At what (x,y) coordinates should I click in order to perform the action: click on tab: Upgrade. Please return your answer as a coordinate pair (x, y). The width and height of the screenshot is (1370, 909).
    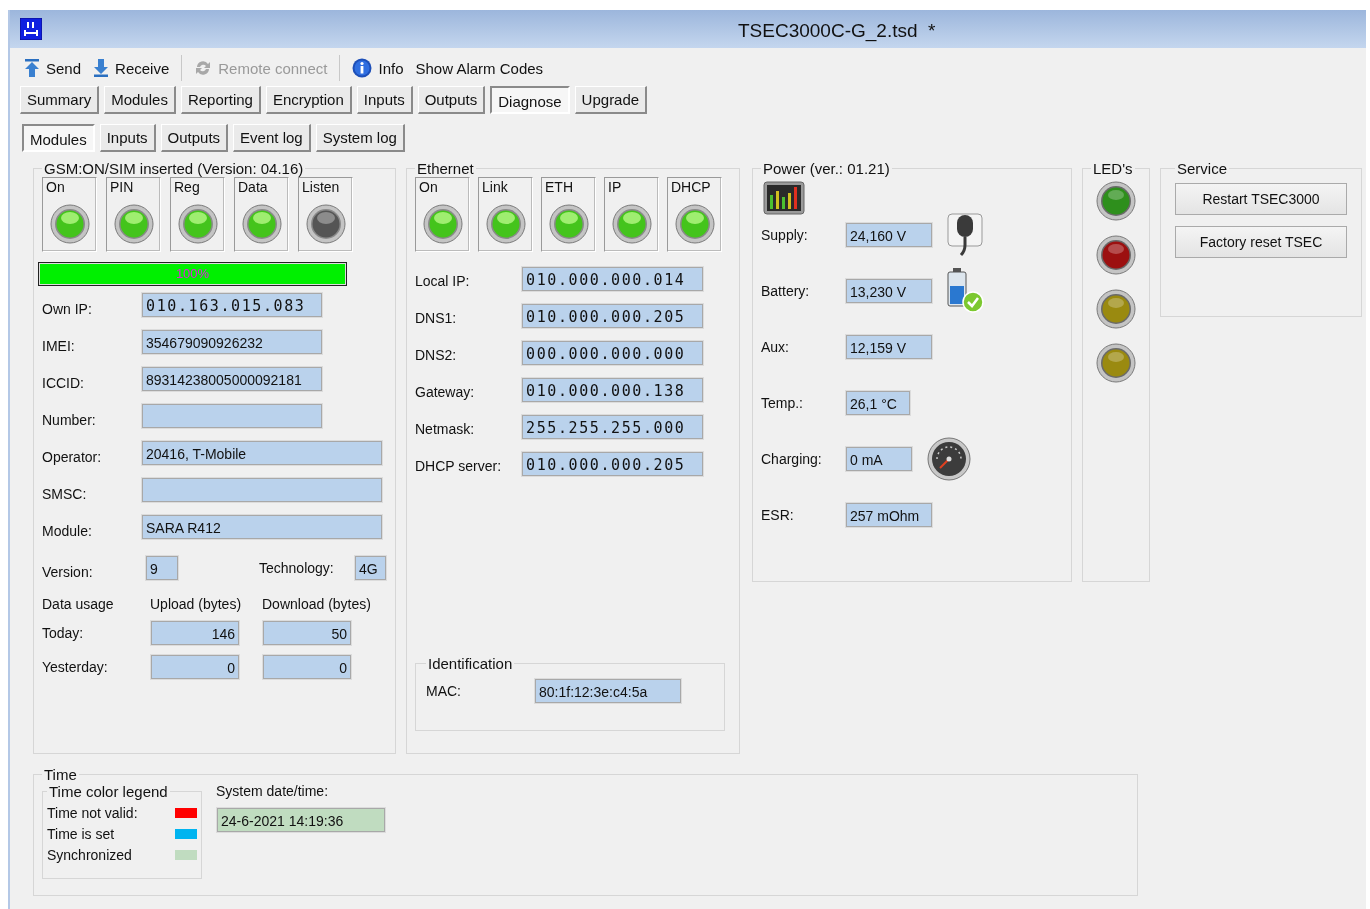
    Looking at the image, I should click on (611, 100).